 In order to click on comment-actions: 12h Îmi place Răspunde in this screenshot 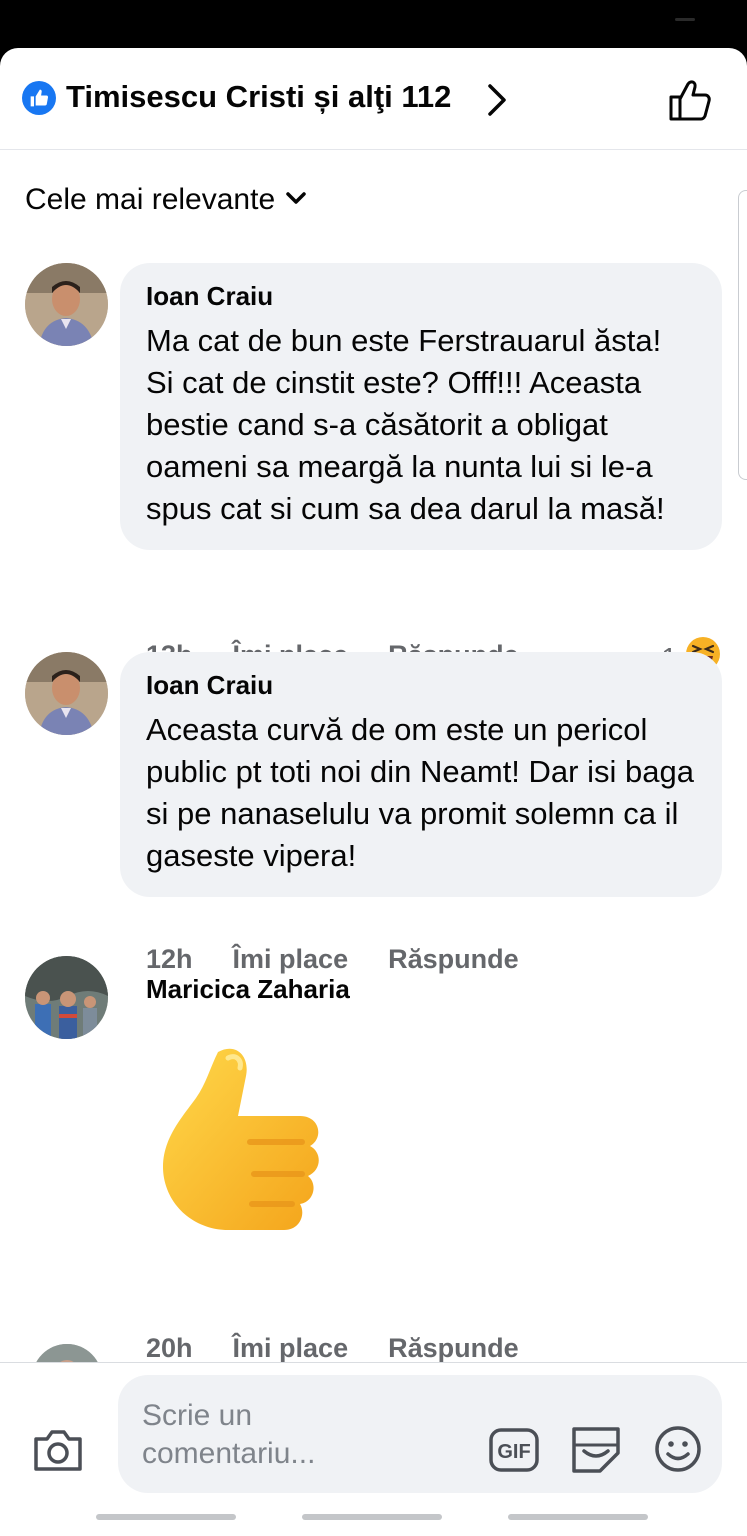, I will do `click(332, 959)`.